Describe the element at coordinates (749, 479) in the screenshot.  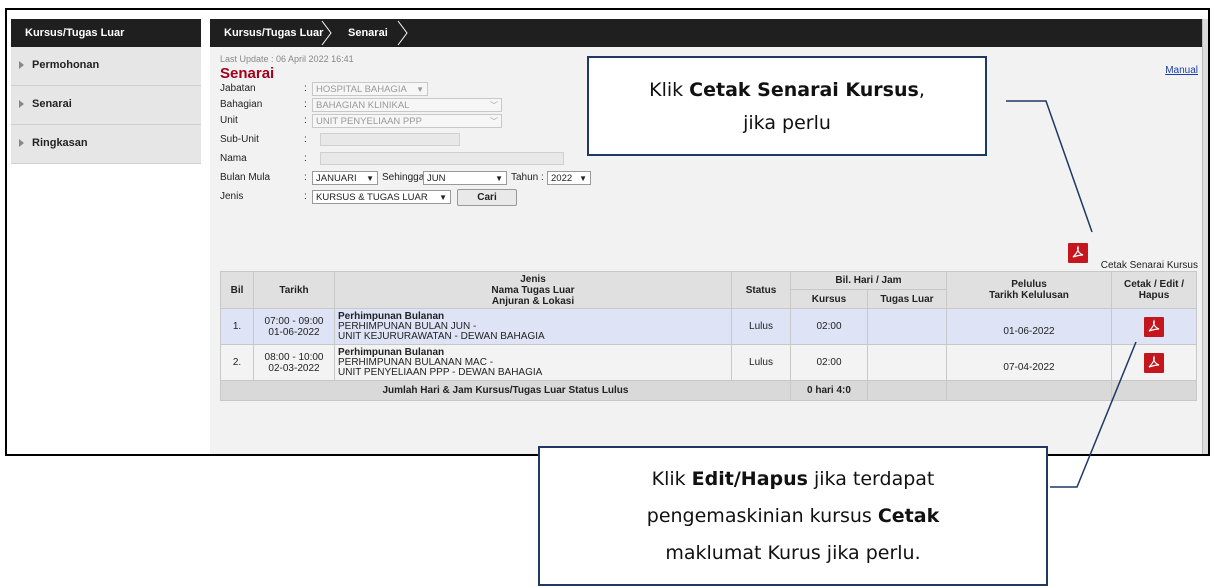
I see `callout-bottom-line1-bold: Edit/Hapus` at that location.